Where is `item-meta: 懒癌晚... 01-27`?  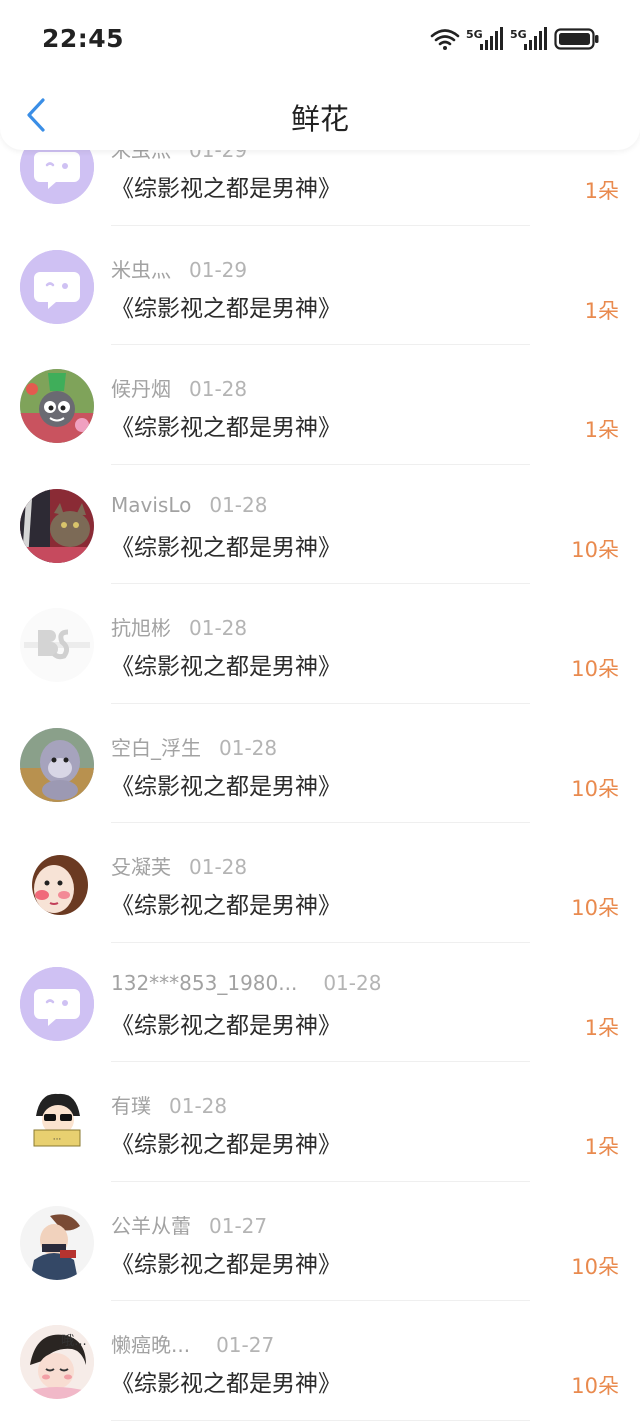
item-meta: 懒癌晚... 01-27 is located at coordinates (193, 1343).